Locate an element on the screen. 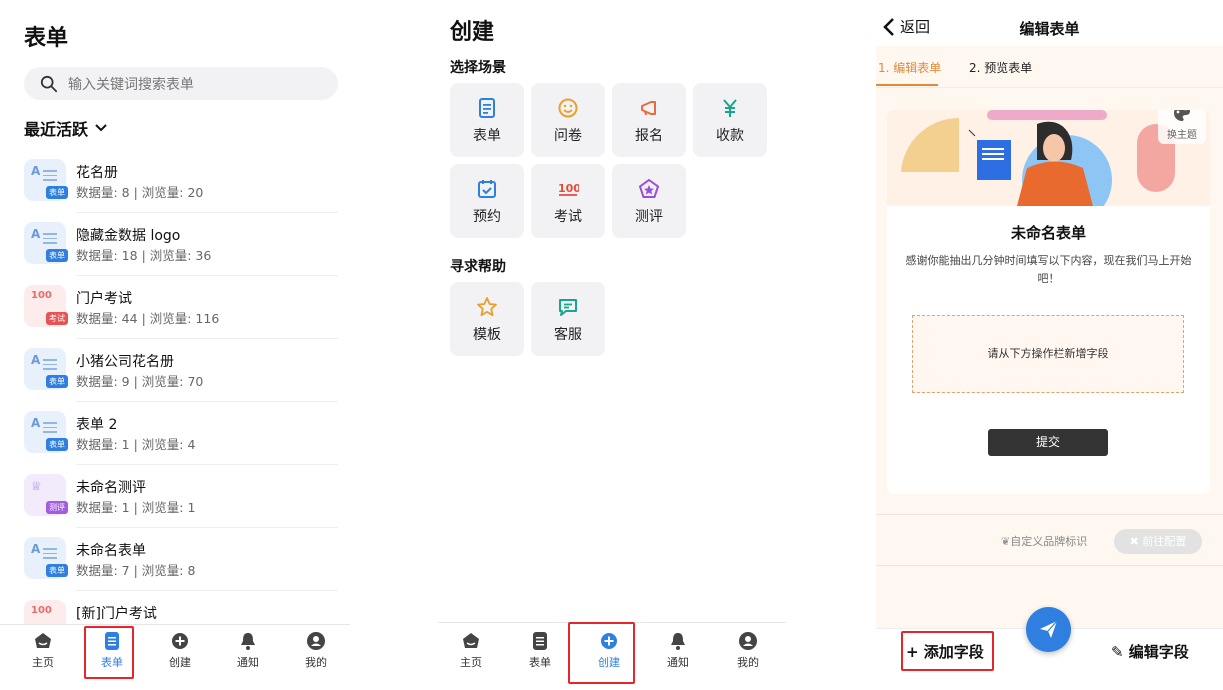 This screenshot has height=690, width=1223. tab-forms: 表单 is located at coordinates (540, 650).